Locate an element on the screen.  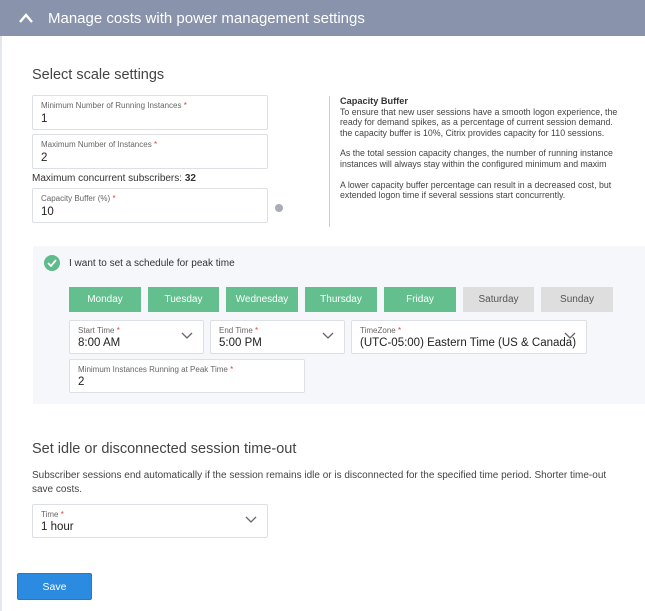
day-saturday: Saturday is located at coordinates (498, 299).